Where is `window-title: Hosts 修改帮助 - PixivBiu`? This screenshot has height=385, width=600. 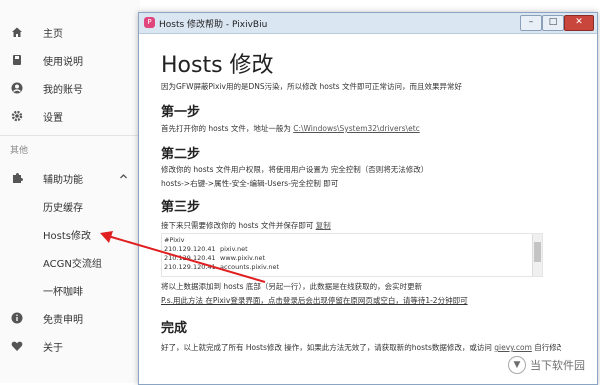 window-title: Hosts 修改帮助 - PixivBiu is located at coordinates (213, 25).